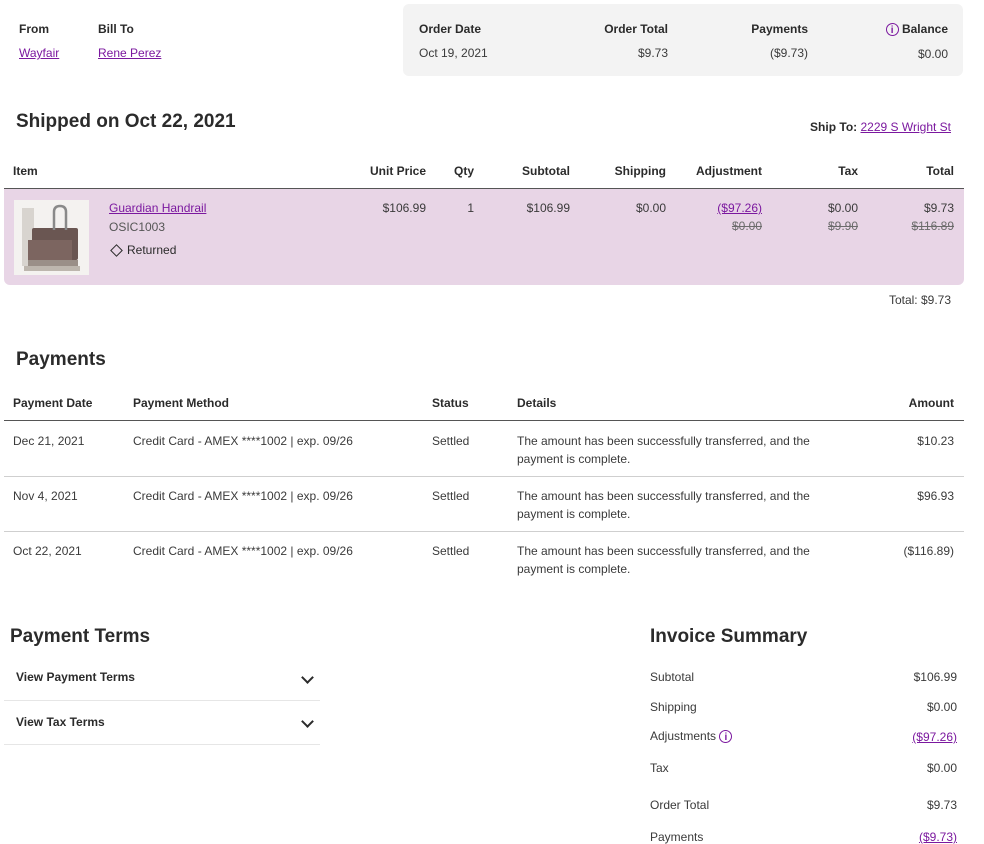  What do you see at coordinates (39, 53) in the screenshot?
I see `from-link: Wayfair` at bounding box center [39, 53].